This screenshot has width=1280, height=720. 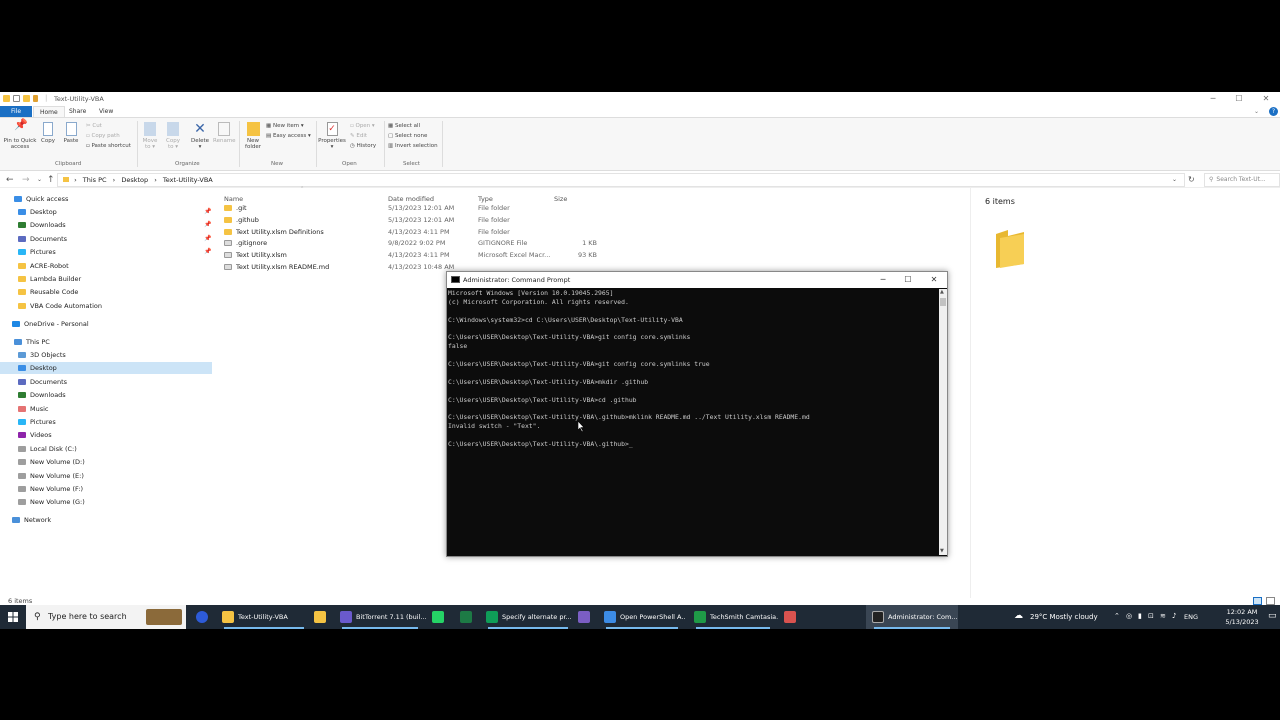 I want to click on tab-home: Home, so click(x=49, y=111).